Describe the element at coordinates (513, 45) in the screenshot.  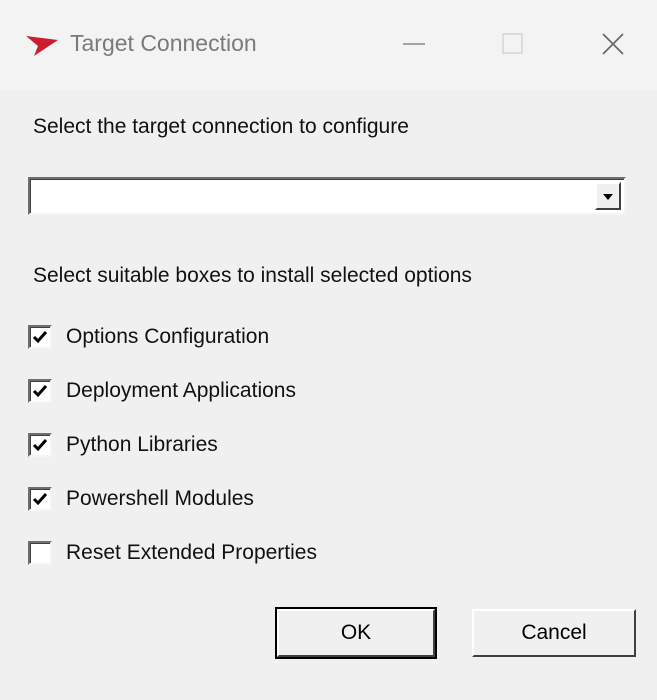
I see `maximize-icon` at that location.